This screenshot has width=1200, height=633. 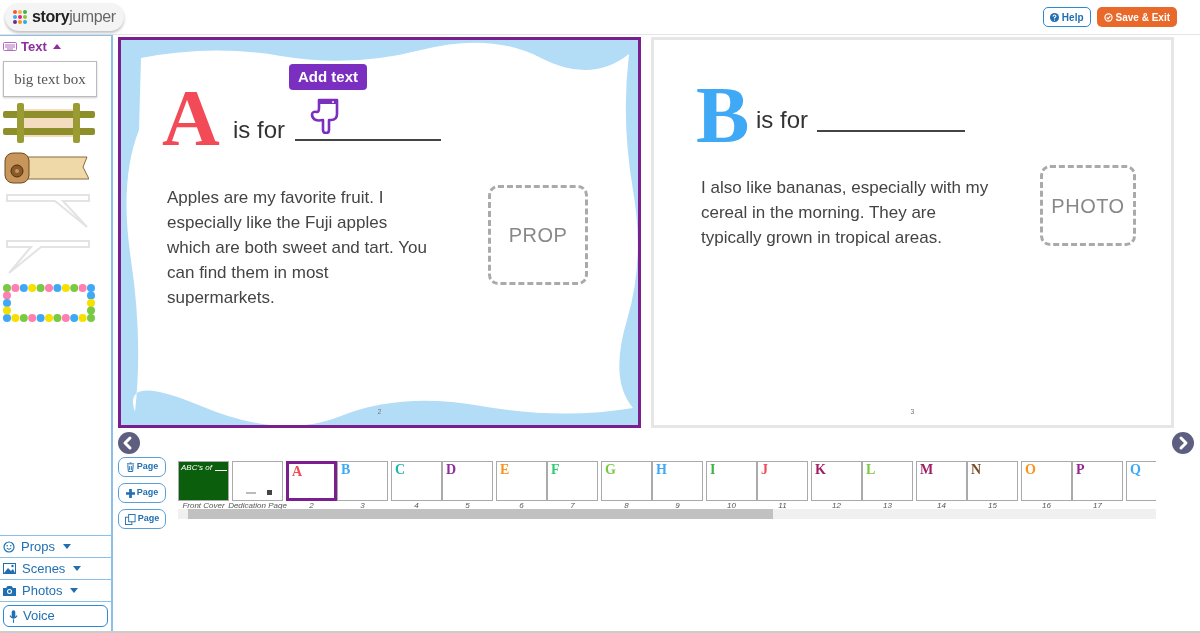 I want to click on thumbnail-label: 5, so click(x=467, y=505).